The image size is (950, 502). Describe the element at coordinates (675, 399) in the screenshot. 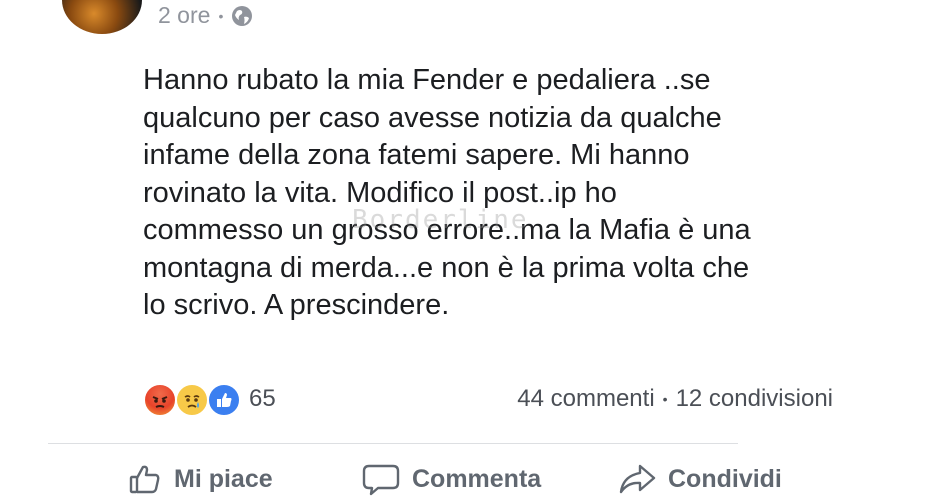

I see `engagement-counts: 44 commenti • 12 condivisioni` at that location.